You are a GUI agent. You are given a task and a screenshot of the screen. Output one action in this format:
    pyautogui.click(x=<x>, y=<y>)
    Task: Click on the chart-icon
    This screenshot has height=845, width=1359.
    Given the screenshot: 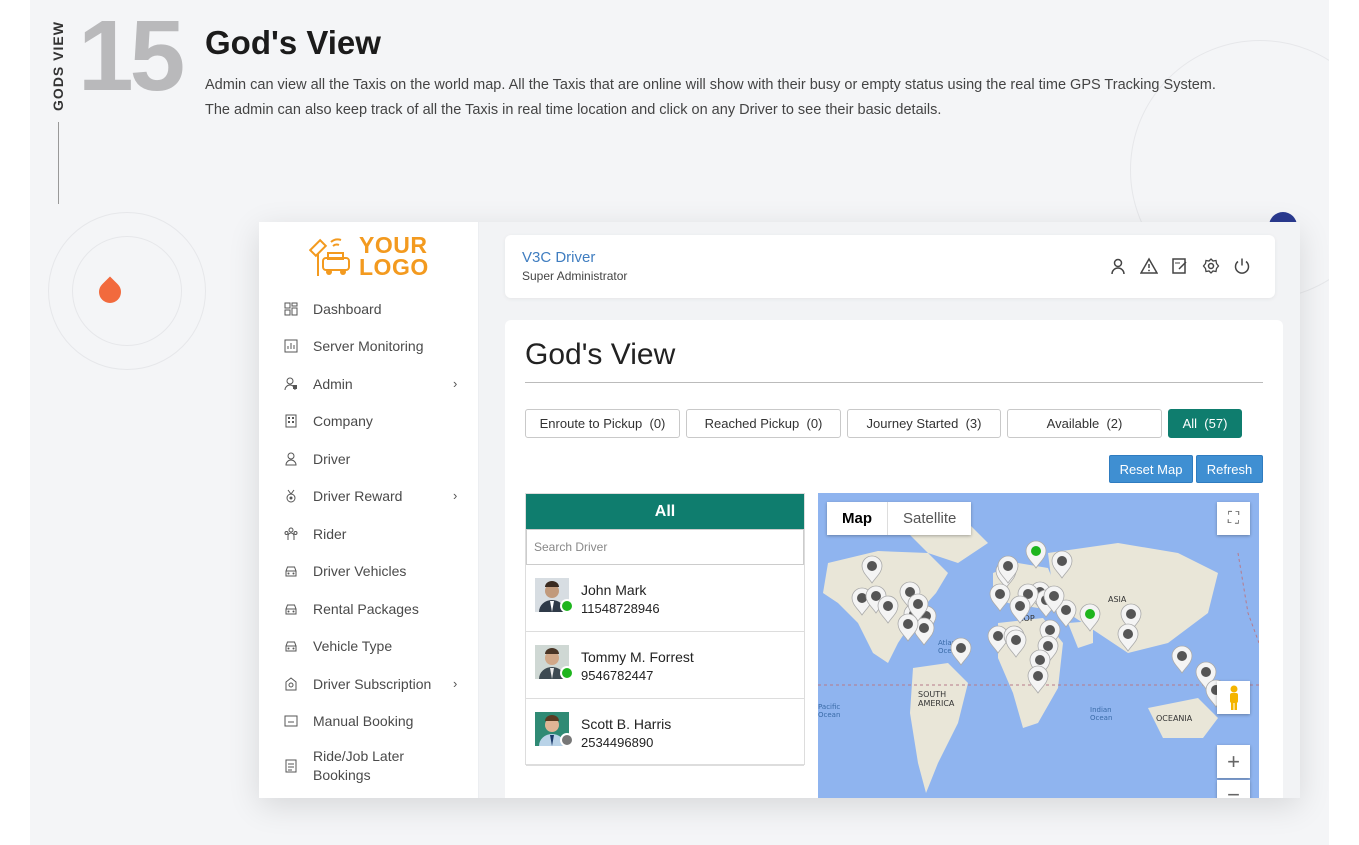 What is the action you would take?
    pyautogui.click(x=291, y=346)
    